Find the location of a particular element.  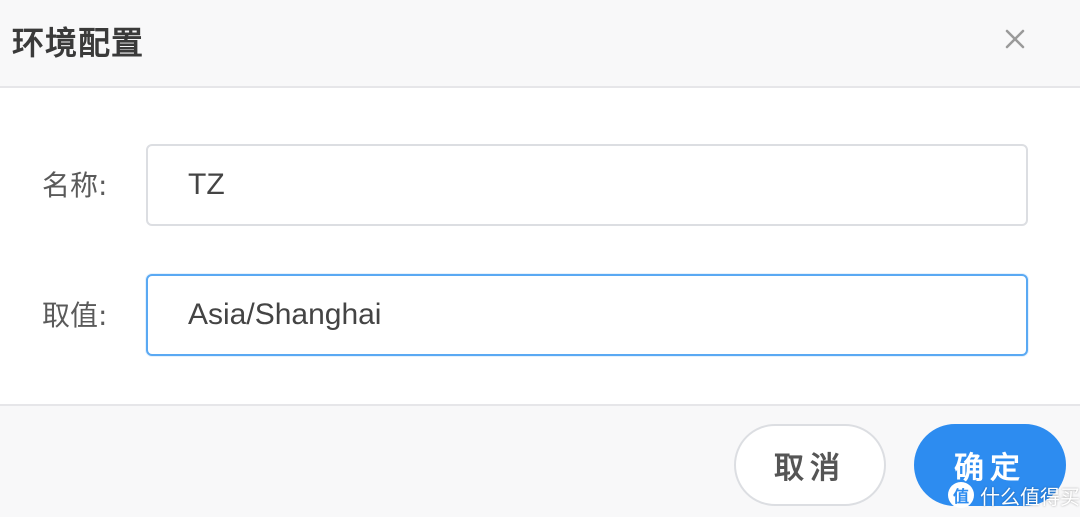

value-input is located at coordinates (587, 315).